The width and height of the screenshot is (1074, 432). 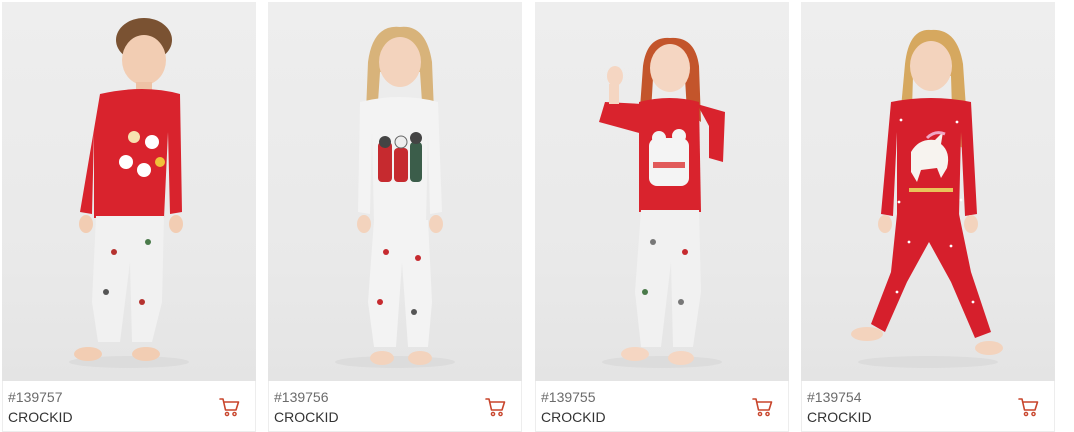 What do you see at coordinates (834, 397) in the screenshot?
I see `product-sku: #139754` at bounding box center [834, 397].